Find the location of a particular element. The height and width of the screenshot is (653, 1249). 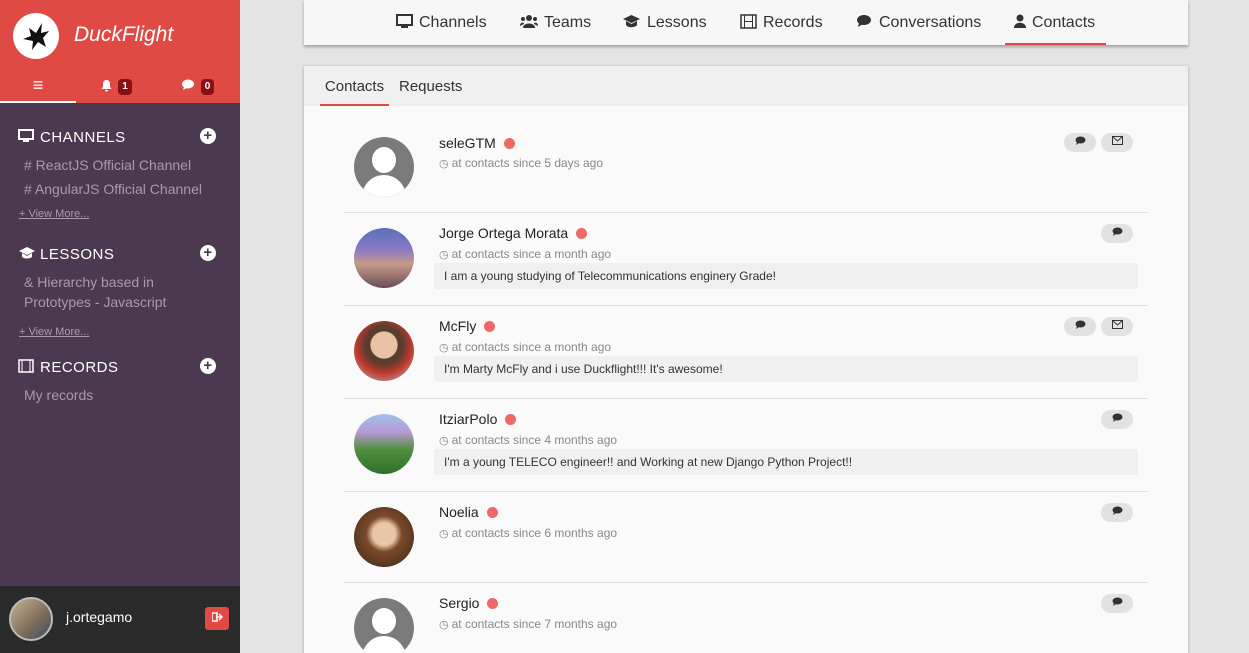

nav-conversations: Conversations is located at coordinates (919, 29).